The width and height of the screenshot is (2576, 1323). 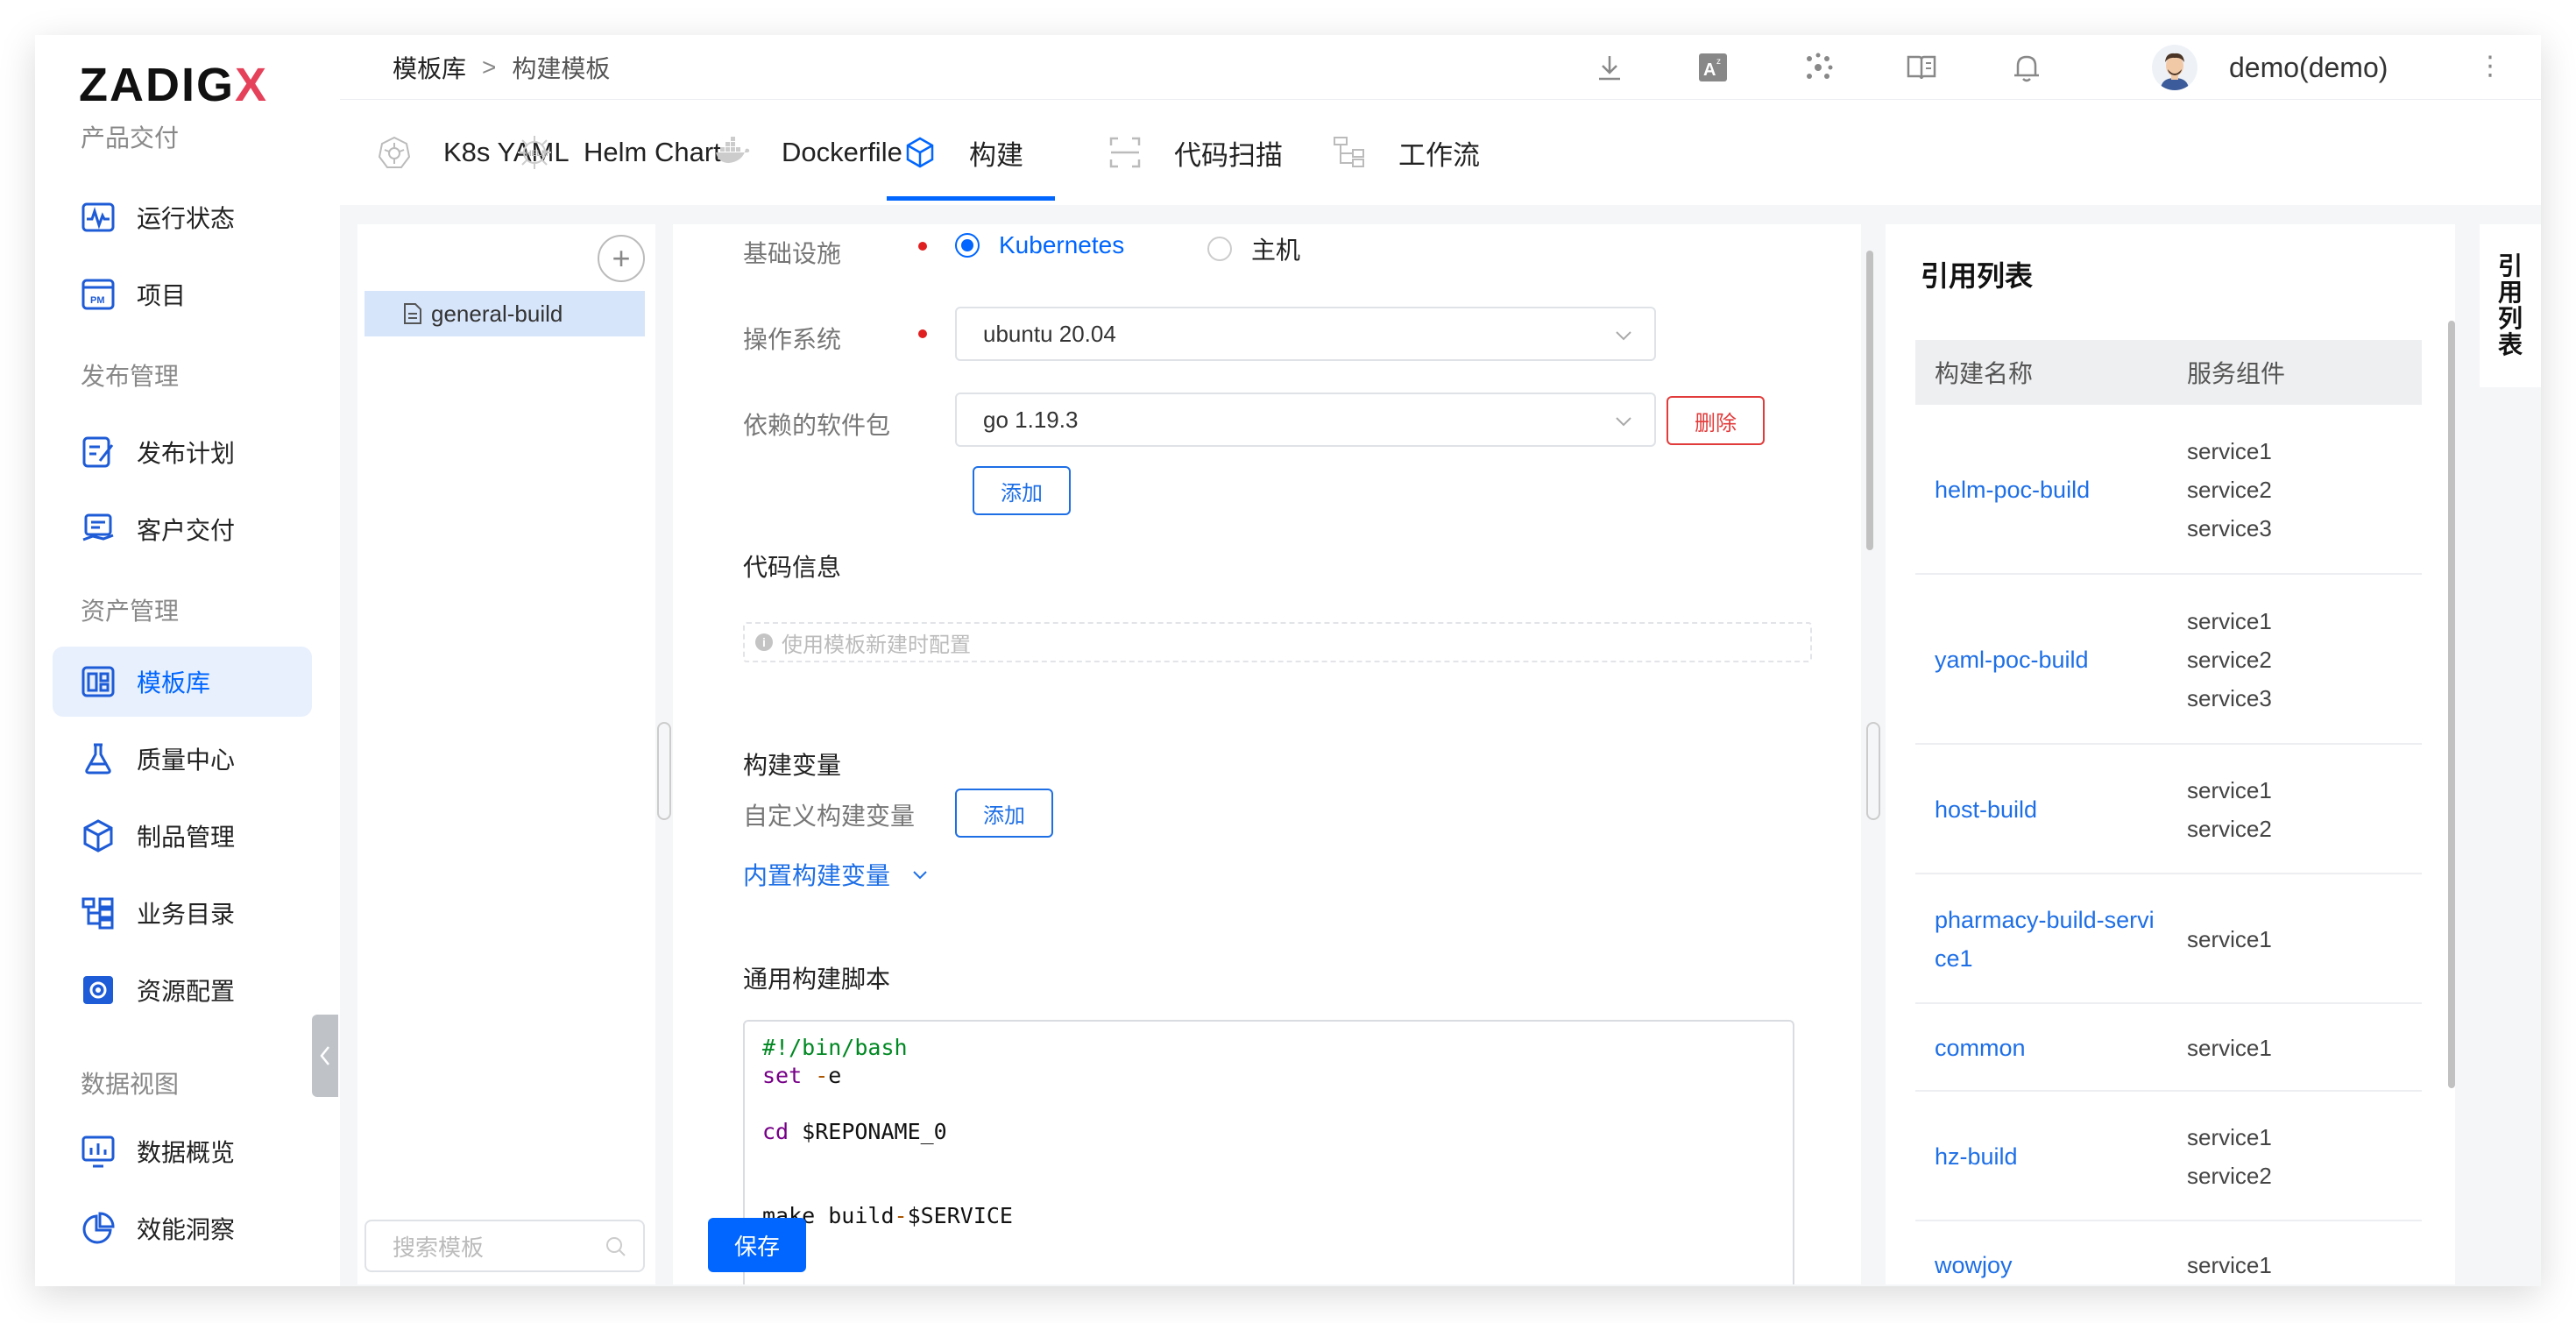 I want to click on left-panel-resize-handle, so click(x=664, y=771).